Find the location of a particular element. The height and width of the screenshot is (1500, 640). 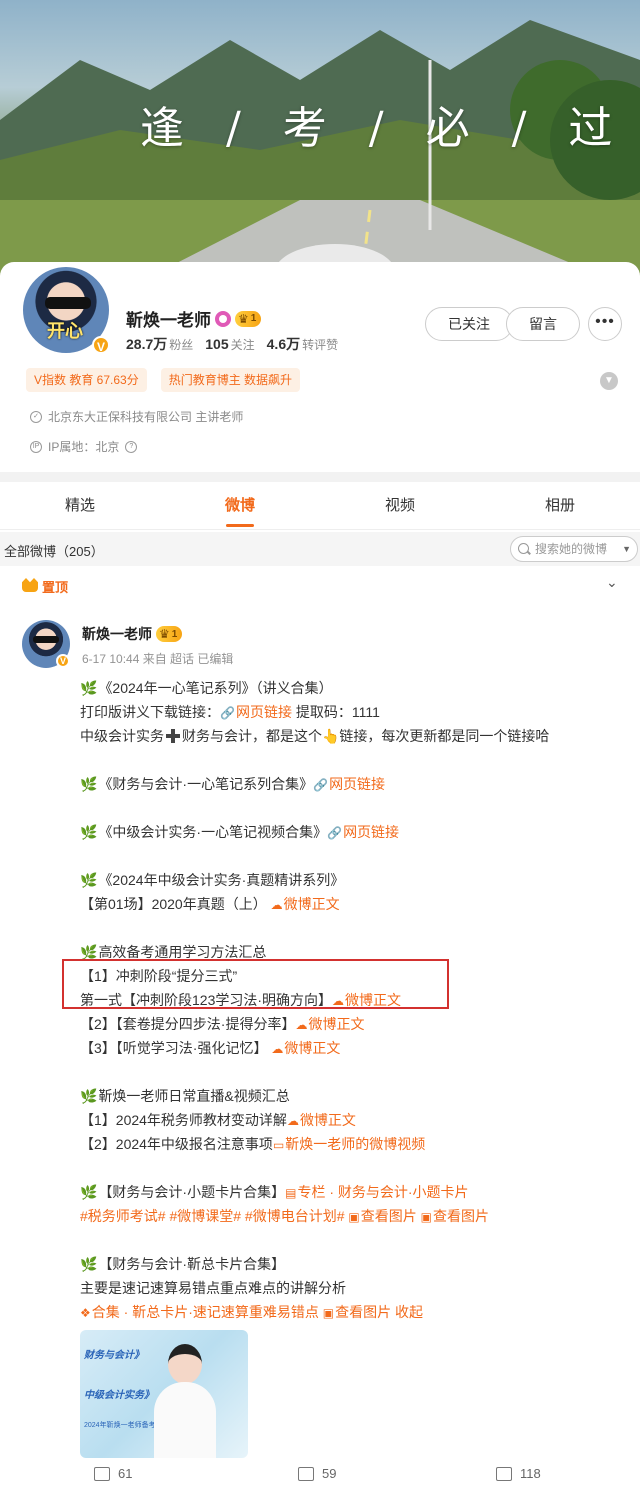

post-author-row: 靳焕一老师 ♛ 1 is located at coordinates (132, 634).